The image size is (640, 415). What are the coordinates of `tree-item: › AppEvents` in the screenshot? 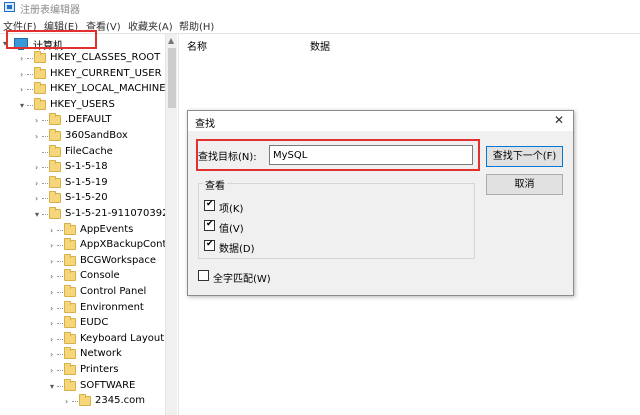 It's located at (82, 230).